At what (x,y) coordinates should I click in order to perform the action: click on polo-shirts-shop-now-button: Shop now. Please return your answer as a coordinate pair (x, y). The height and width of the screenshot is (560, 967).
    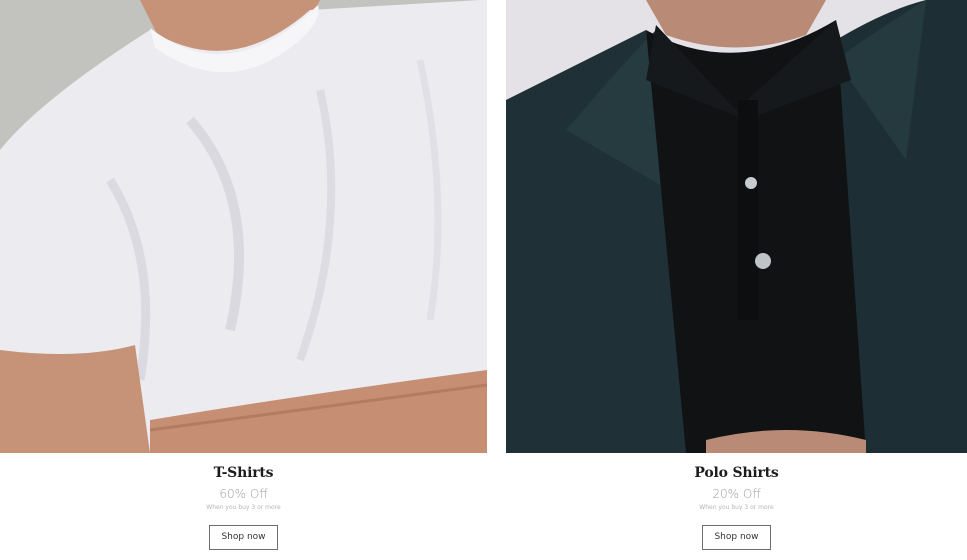
    Looking at the image, I should click on (736, 537).